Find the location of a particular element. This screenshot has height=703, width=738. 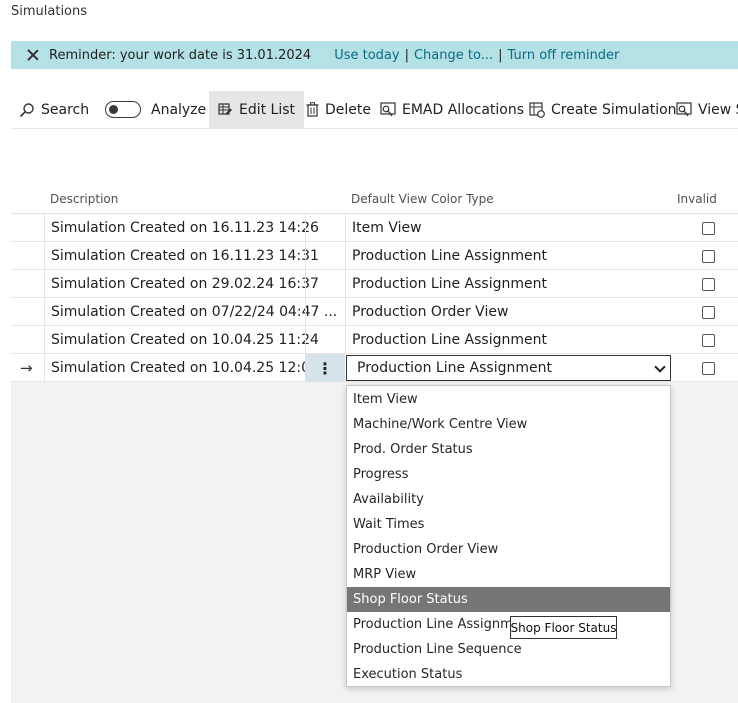

view-simulation-button: View S is located at coordinates (707, 109).